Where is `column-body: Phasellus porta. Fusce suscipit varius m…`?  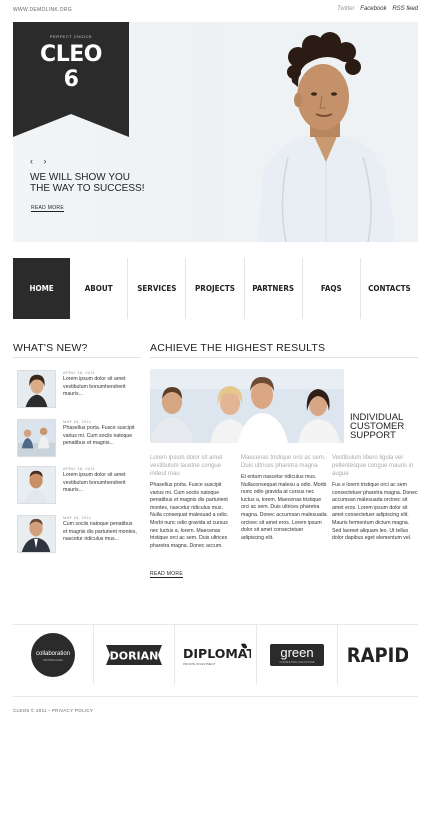
column-body: Phasellus porta. Fusce suscipit varius m… is located at coordinates (189, 515).